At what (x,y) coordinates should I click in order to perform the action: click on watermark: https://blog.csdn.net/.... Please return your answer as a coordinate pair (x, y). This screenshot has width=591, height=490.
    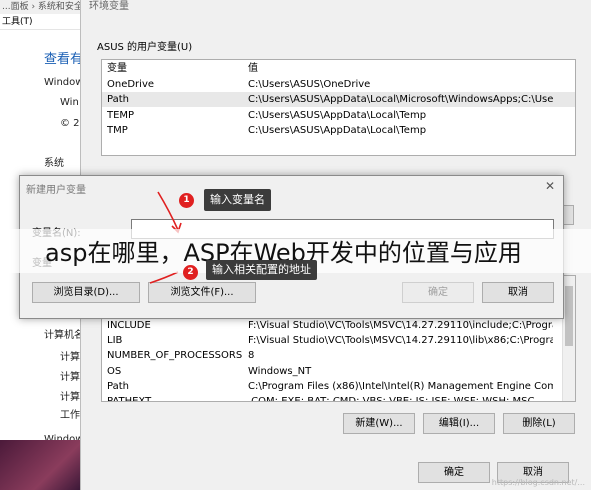
    Looking at the image, I should click on (538, 482).